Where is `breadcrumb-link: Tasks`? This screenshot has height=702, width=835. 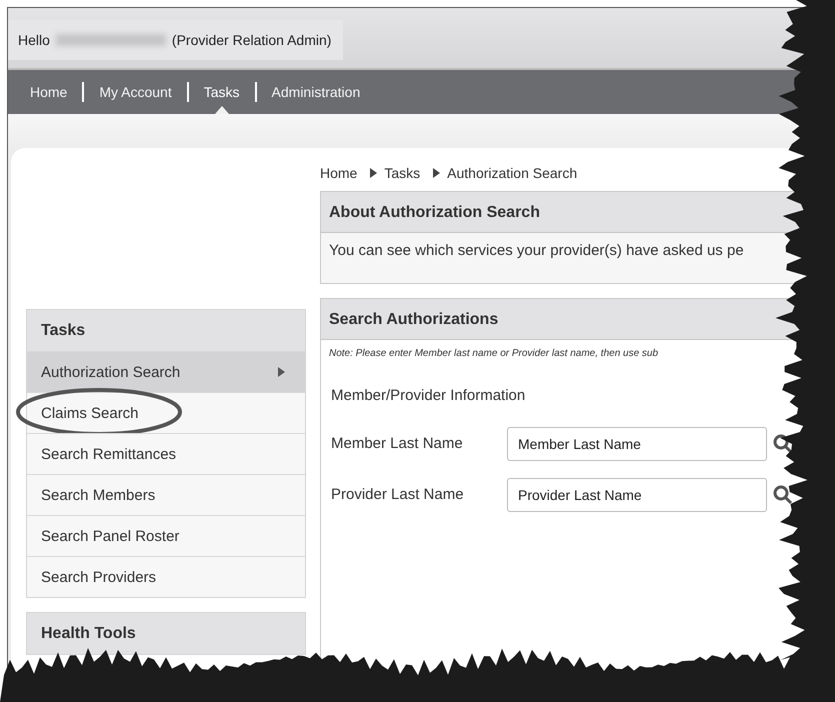
breadcrumb-link: Tasks is located at coordinates (402, 173).